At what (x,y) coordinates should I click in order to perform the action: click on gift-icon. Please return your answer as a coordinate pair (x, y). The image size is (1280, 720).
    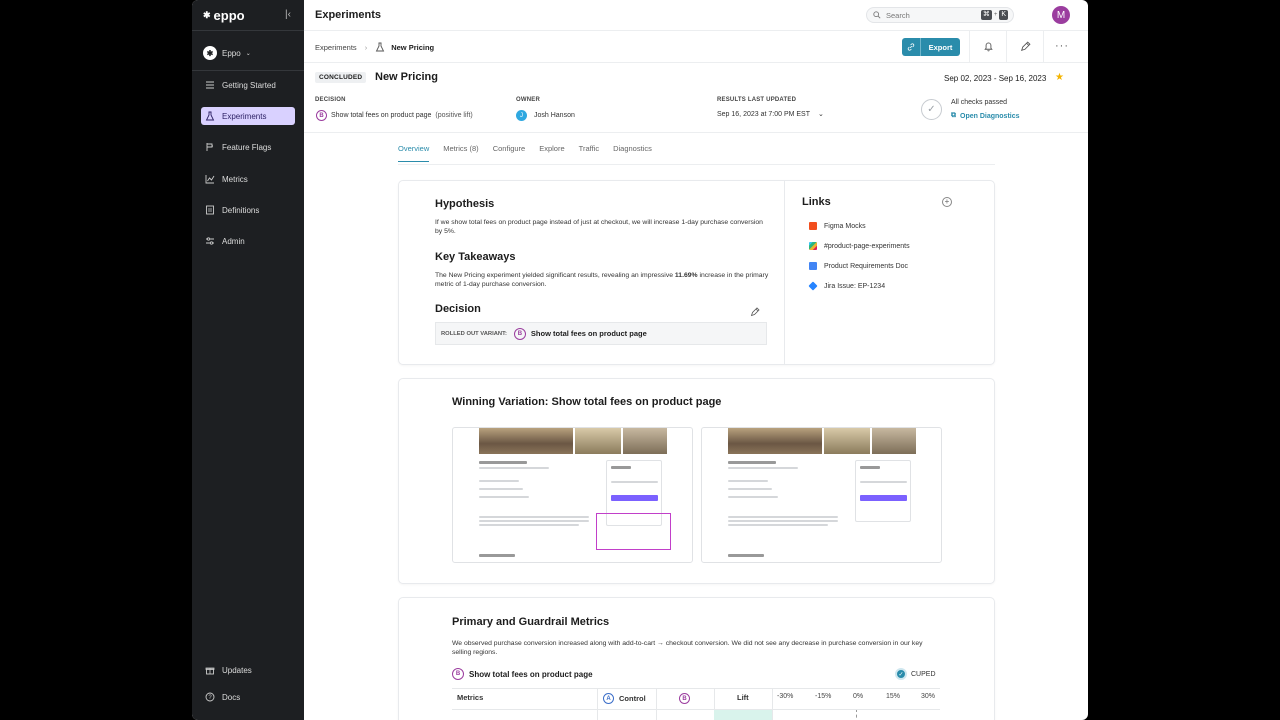
    Looking at the image, I should click on (210, 671).